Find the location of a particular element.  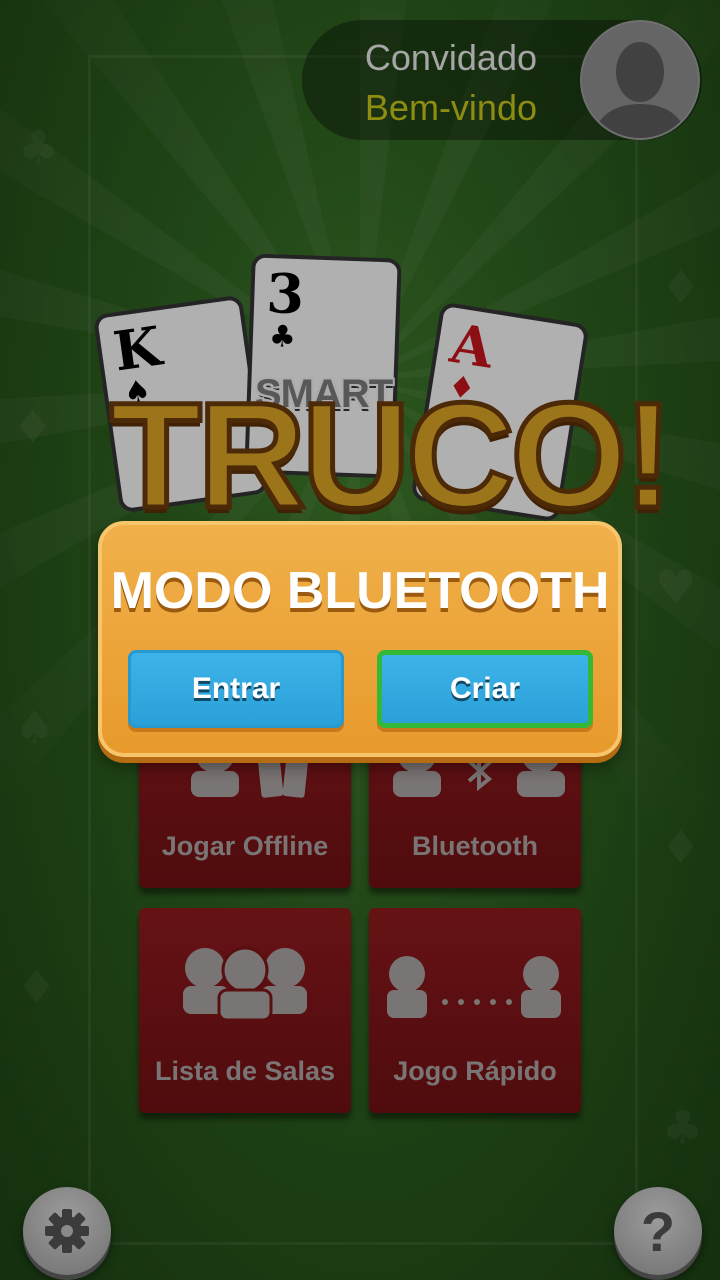

enter-button: Entrar is located at coordinates (236, 689).